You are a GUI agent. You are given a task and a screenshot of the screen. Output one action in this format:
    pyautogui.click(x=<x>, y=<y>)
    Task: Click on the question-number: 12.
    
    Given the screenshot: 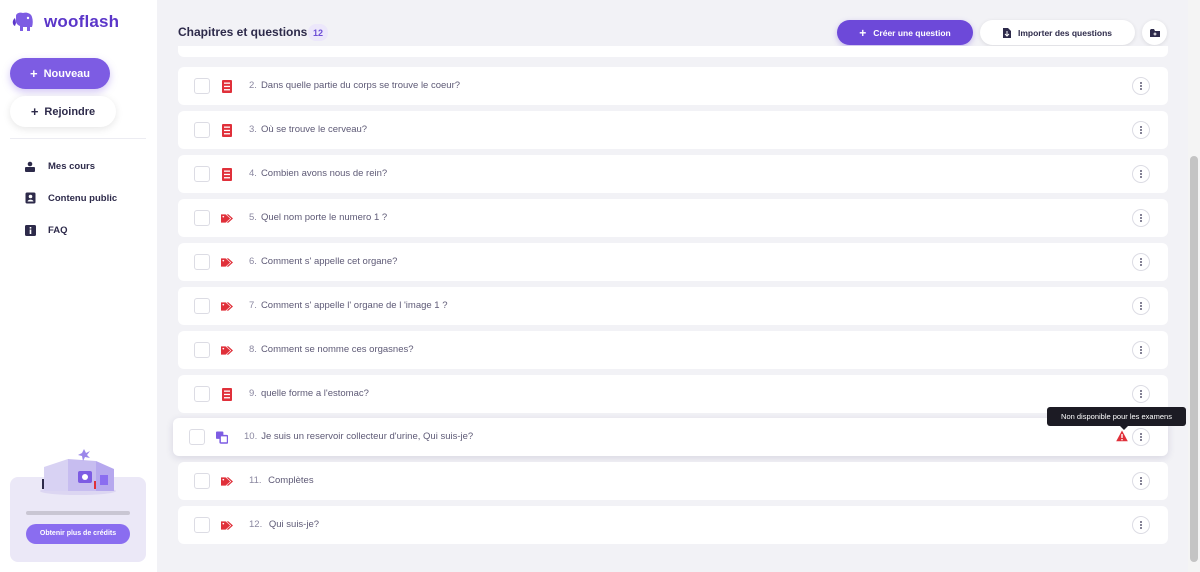 What is the action you would take?
    pyautogui.click(x=256, y=524)
    